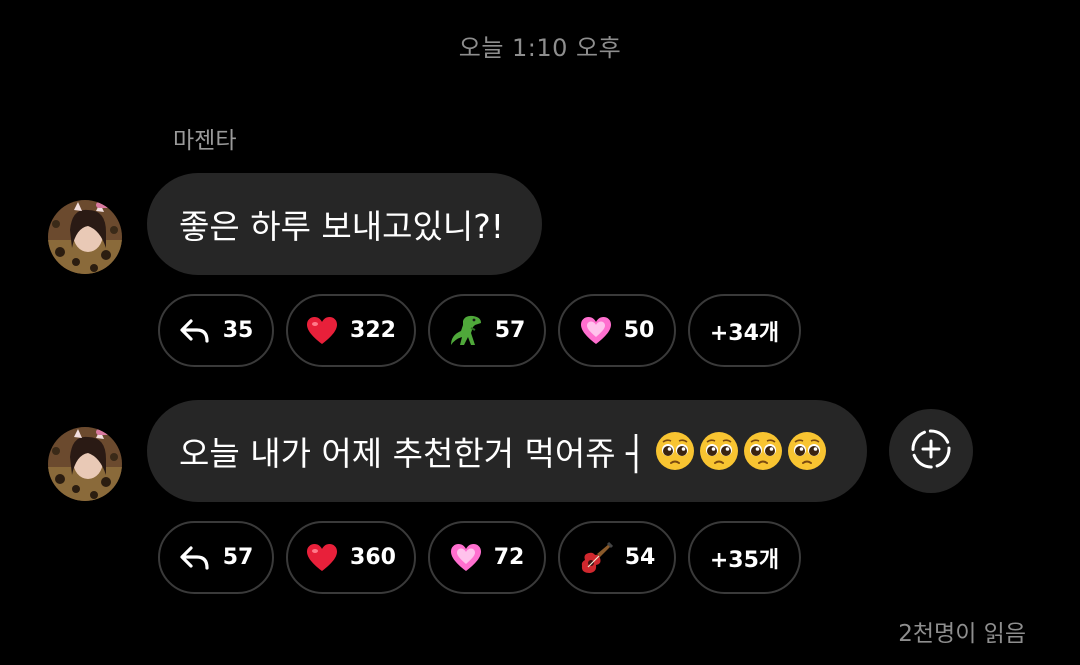 Image resolution: width=1080 pixels, height=665 pixels. Describe the element at coordinates (216, 330) in the screenshot. I see `reply-chip: 35` at that location.